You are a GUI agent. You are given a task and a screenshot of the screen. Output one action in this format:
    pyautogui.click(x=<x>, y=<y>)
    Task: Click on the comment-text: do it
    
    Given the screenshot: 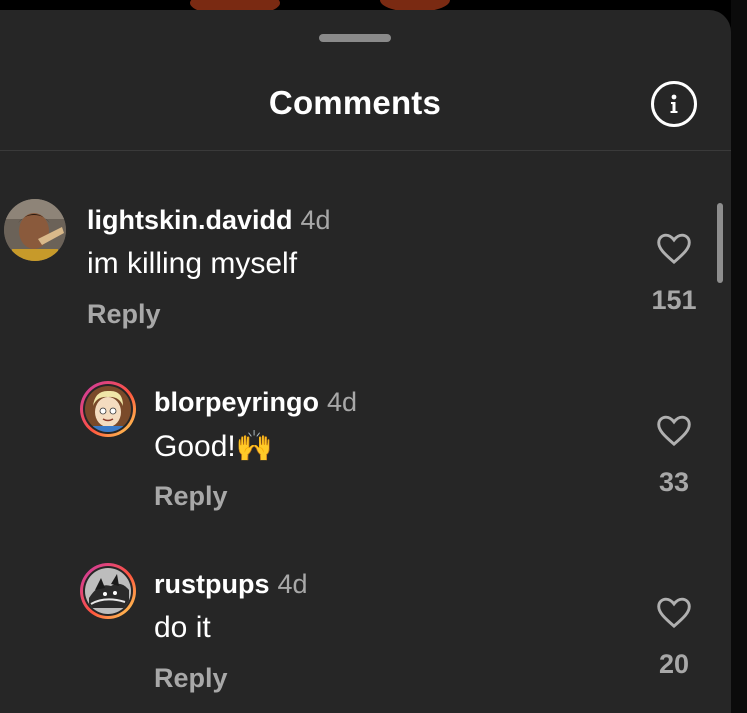 What is the action you would take?
    pyautogui.click(x=182, y=627)
    